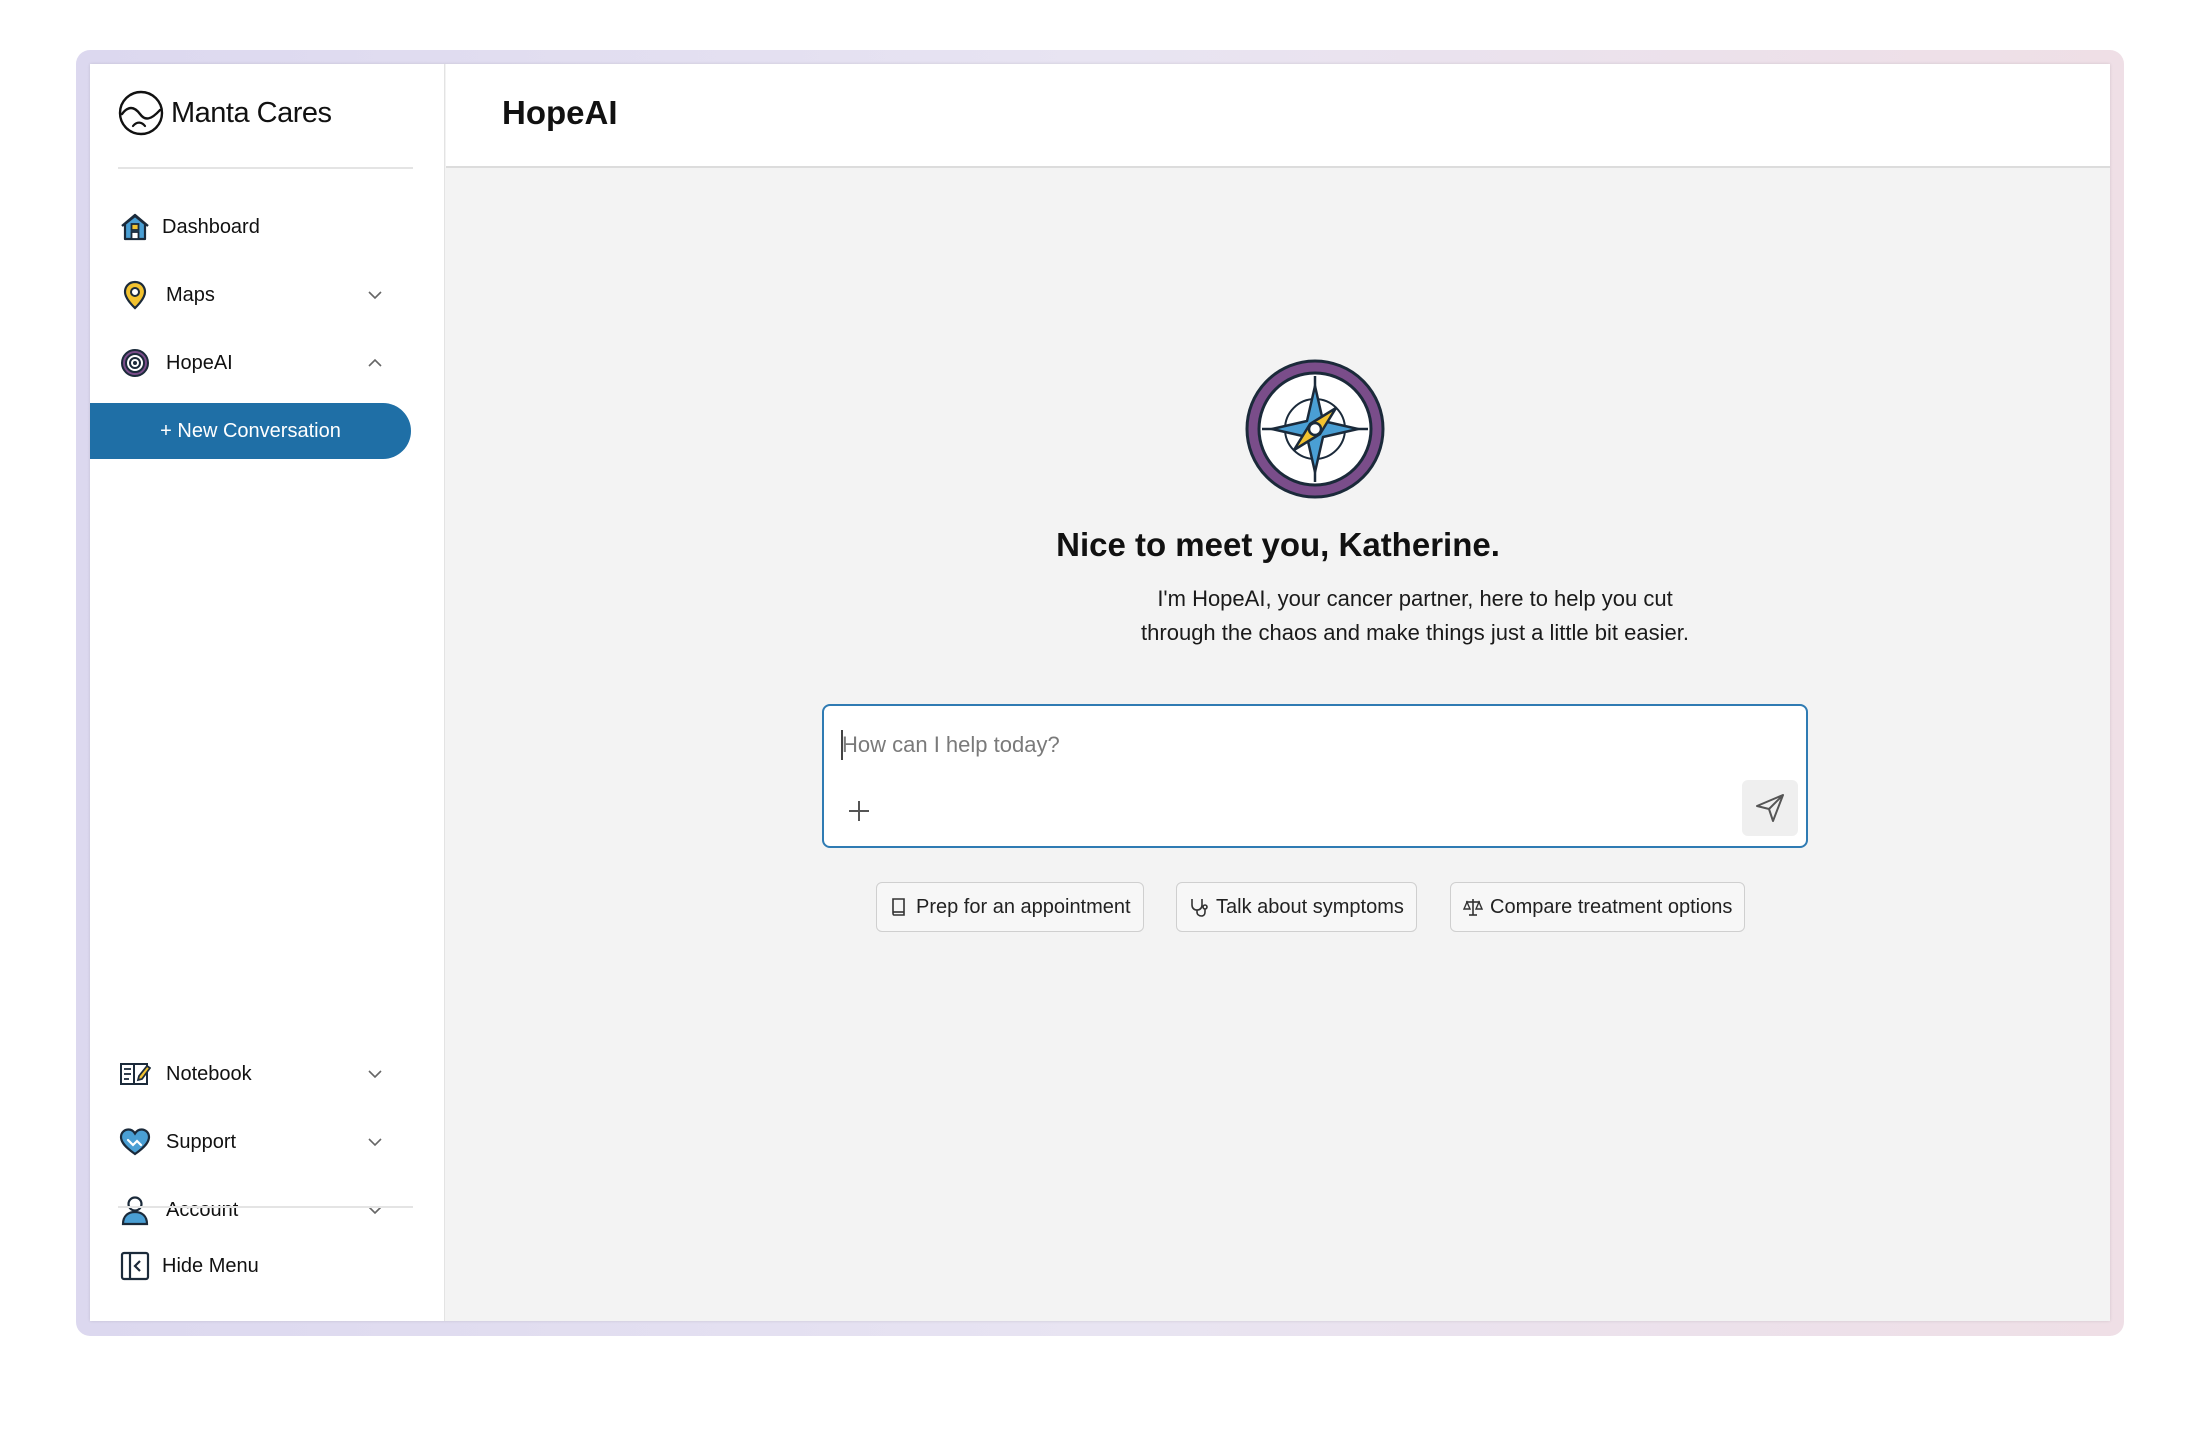 The image size is (2198, 1436). I want to click on user-icon, so click(135, 1210).